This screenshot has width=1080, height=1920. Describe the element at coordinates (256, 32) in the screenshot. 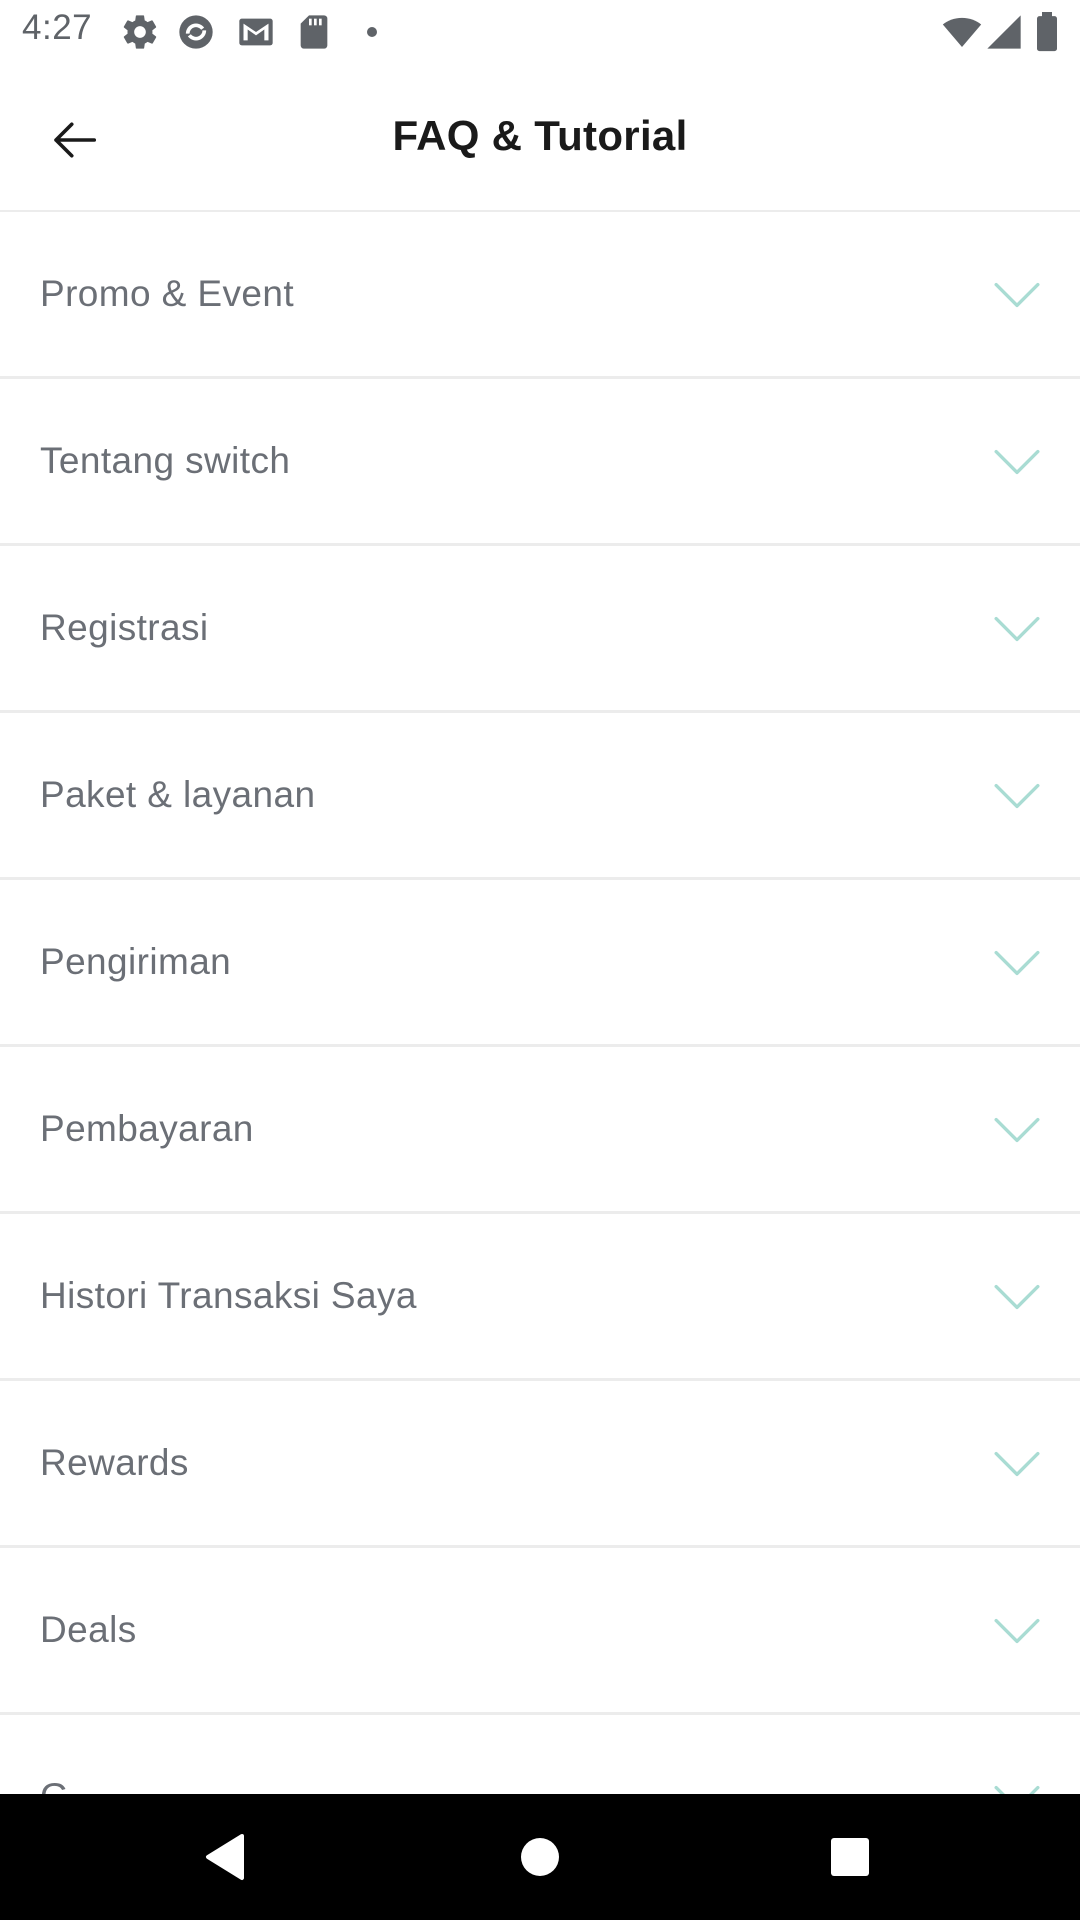

I see `gmail-icon` at that location.